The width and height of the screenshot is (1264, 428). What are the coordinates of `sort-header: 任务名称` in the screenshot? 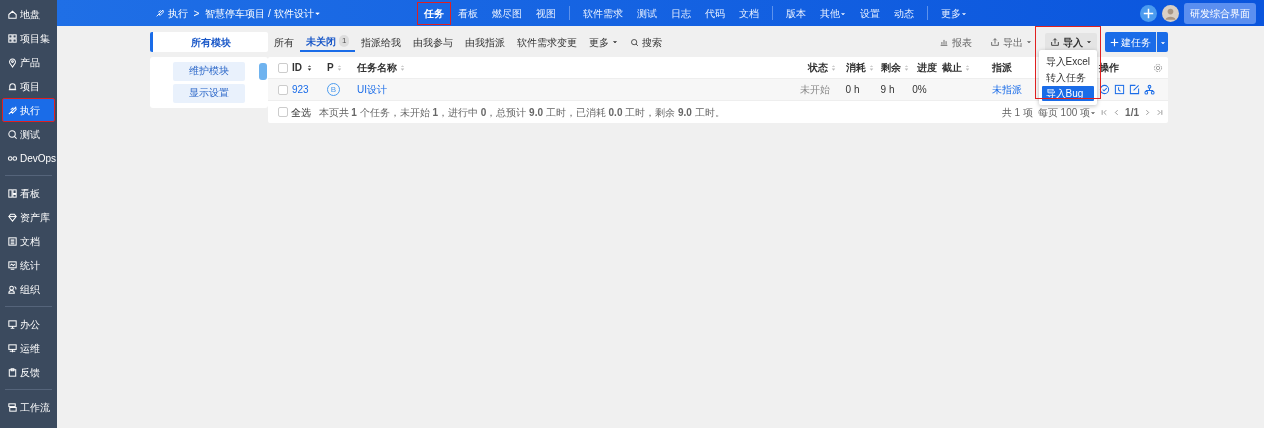 It's located at (377, 67).